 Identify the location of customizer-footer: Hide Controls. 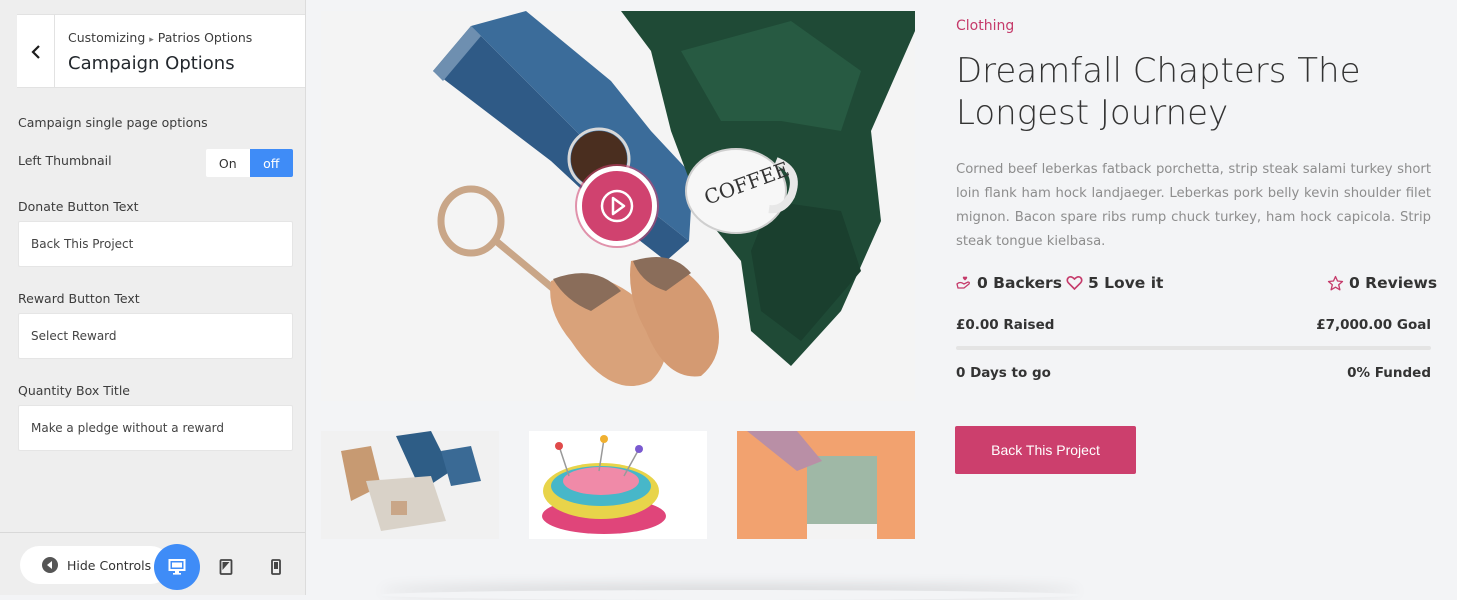
(152, 563).